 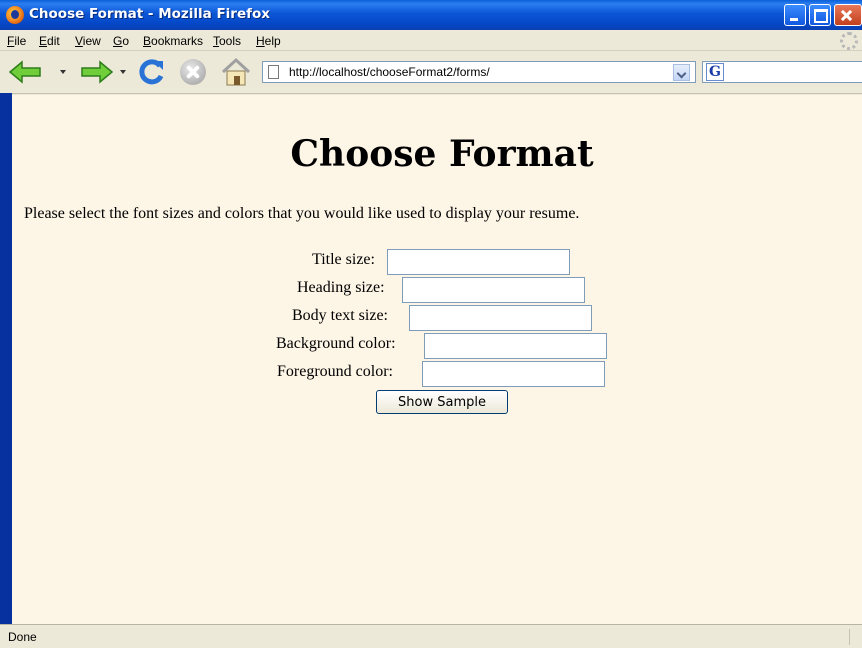 I want to click on menu-bar: File Edit View Go Bookmarks Tools Help, so click(x=431, y=40).